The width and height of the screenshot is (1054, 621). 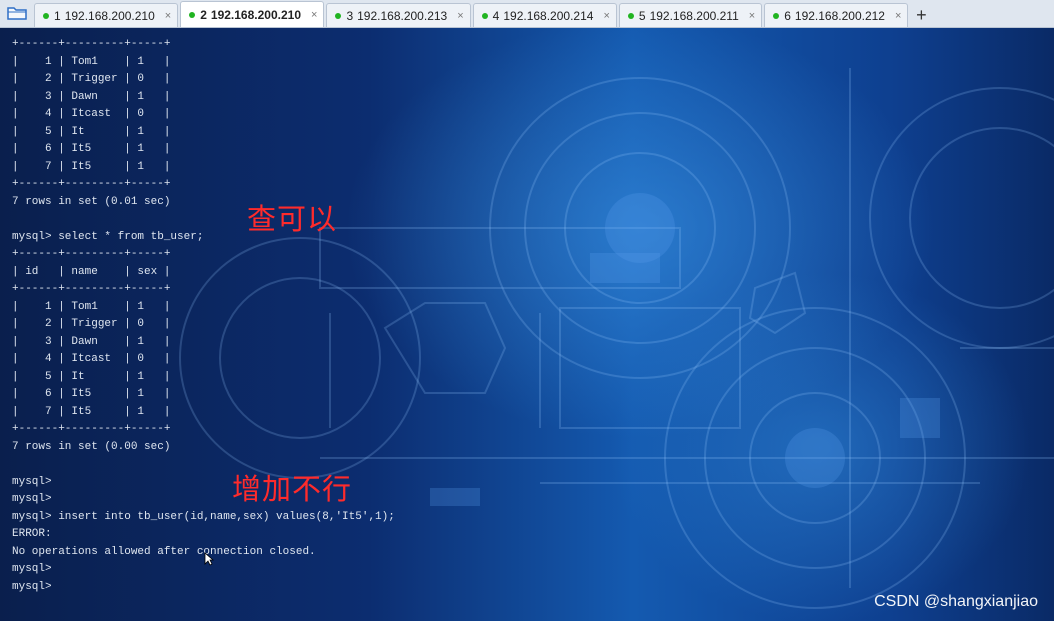 I want to click on tab-number: 3, so click(x=350, y=15).